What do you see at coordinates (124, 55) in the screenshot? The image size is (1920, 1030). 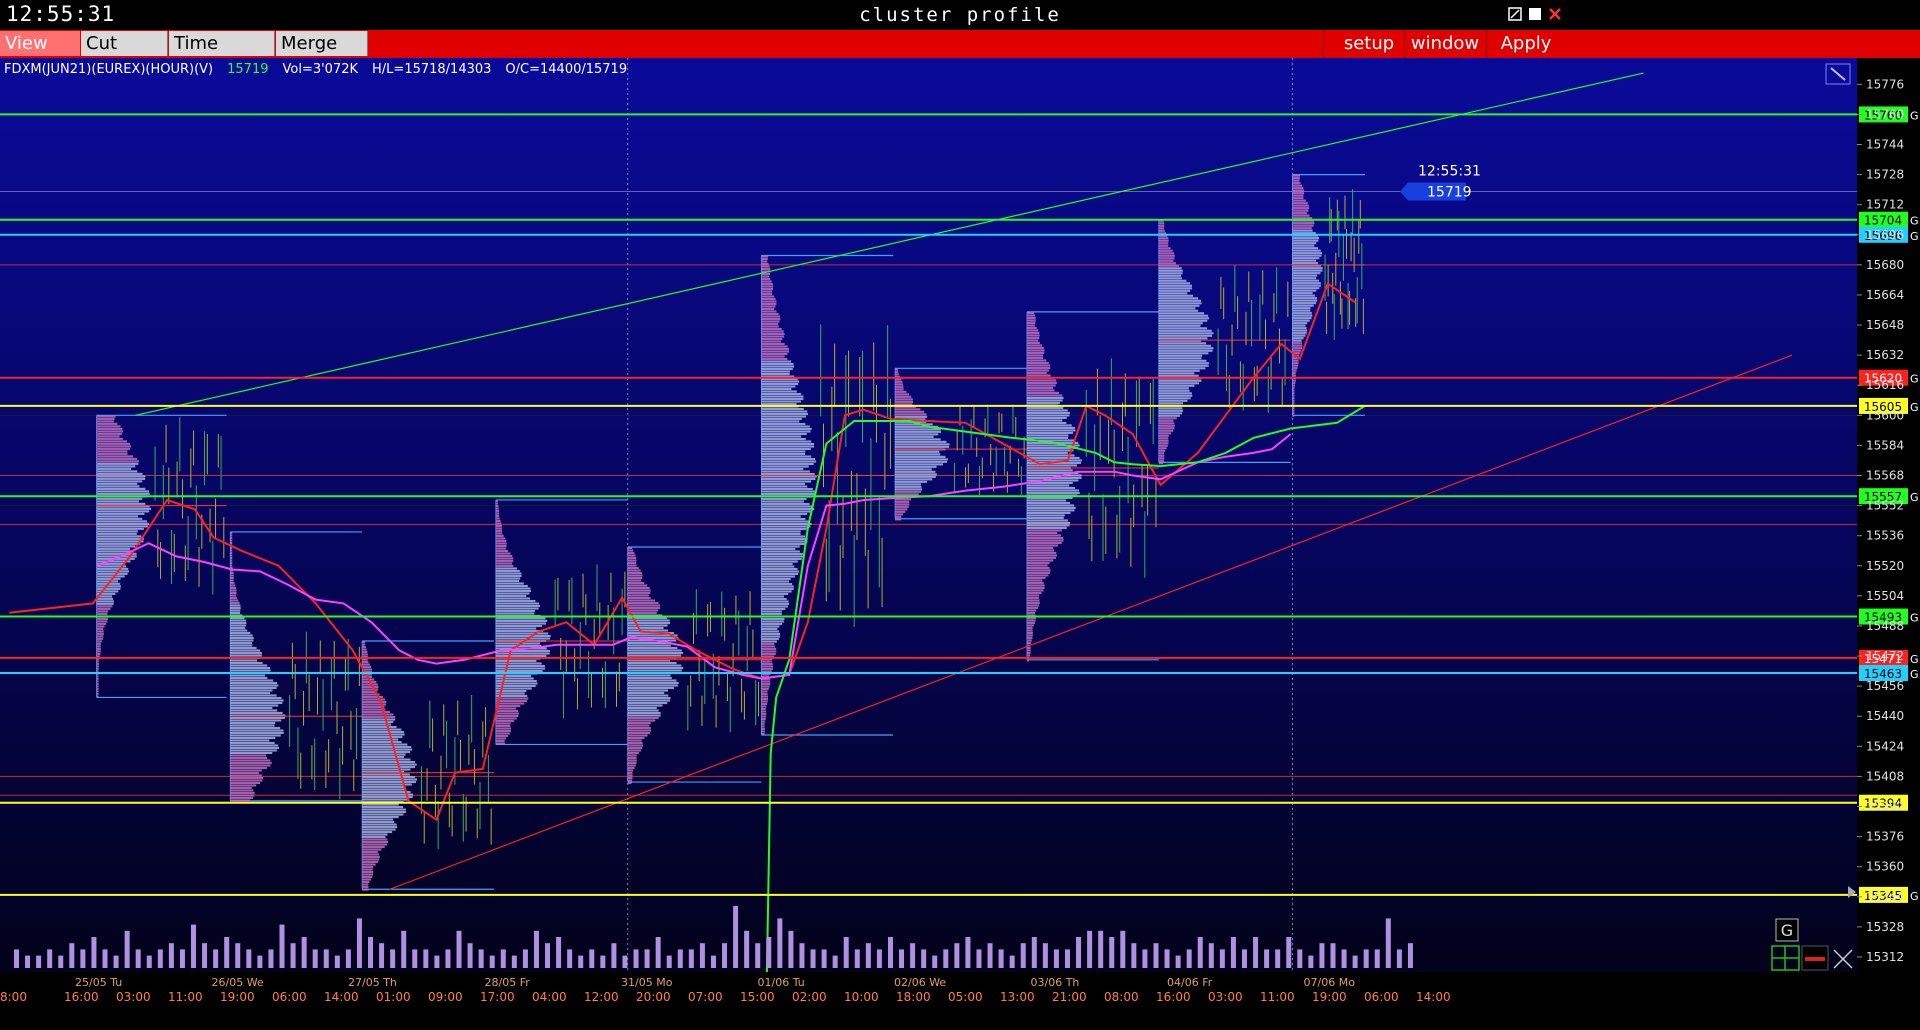 I see `cut-breaks-button: Cut Breaks` at bounding box center [124, 55].